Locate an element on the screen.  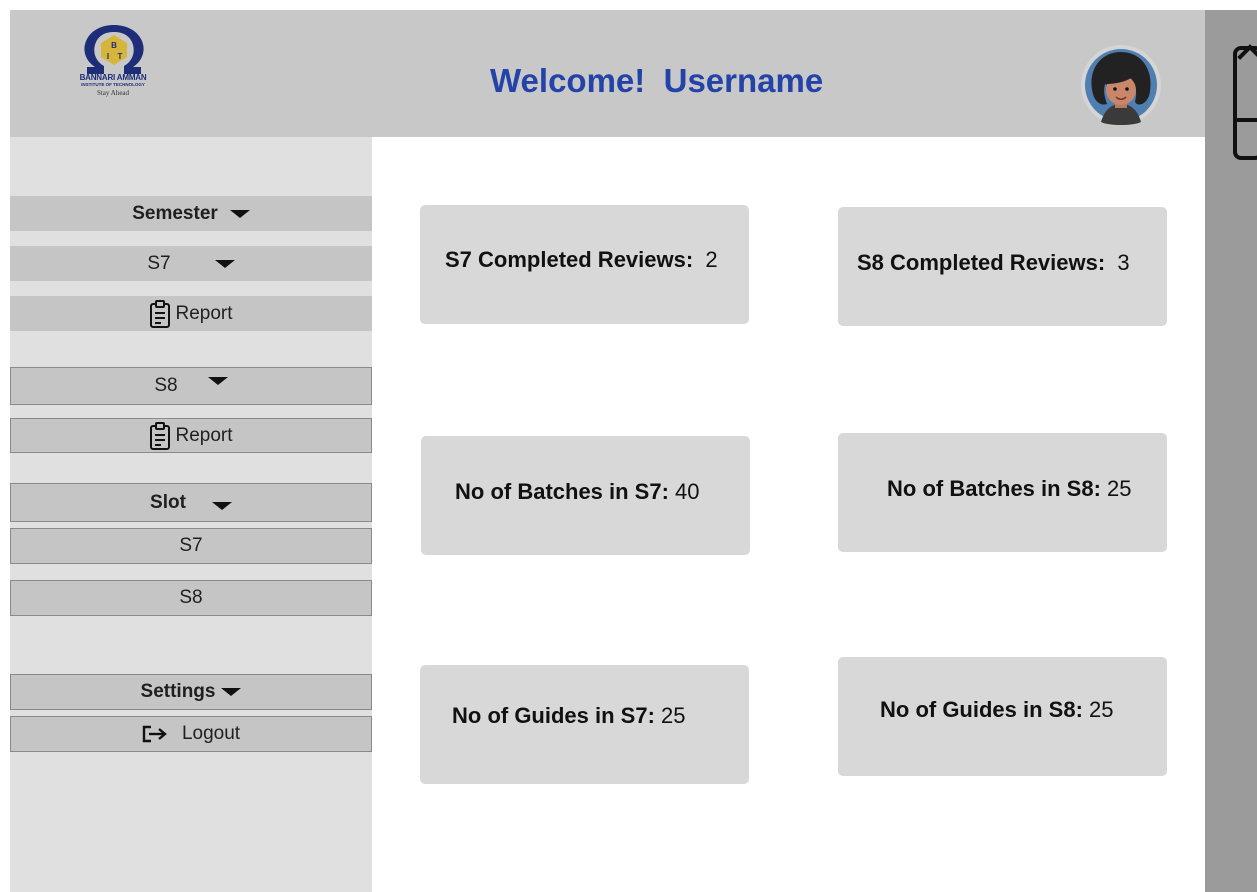
stat-label: No of Guides in S7: is located at coordinates (553, 715).